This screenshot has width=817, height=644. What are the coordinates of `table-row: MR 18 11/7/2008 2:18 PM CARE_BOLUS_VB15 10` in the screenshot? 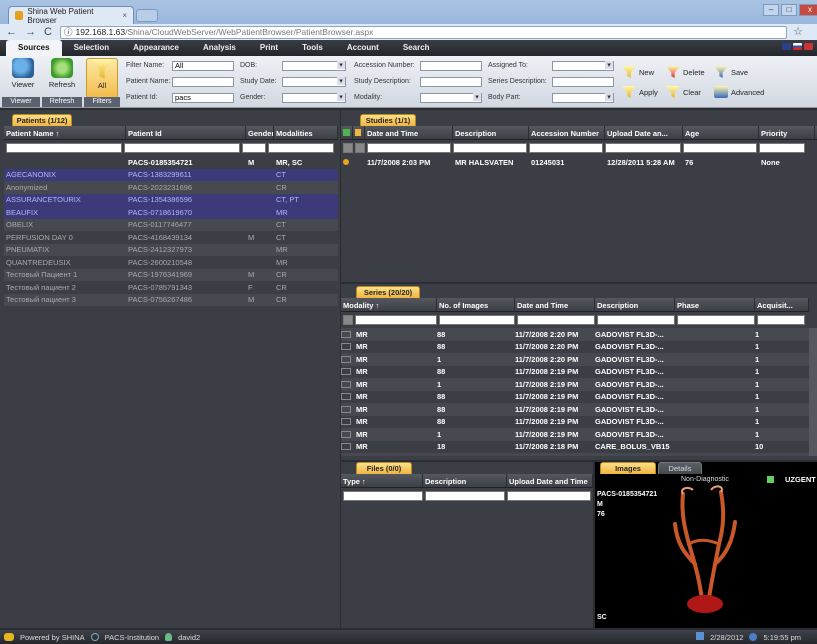 It's located at (575, 447).